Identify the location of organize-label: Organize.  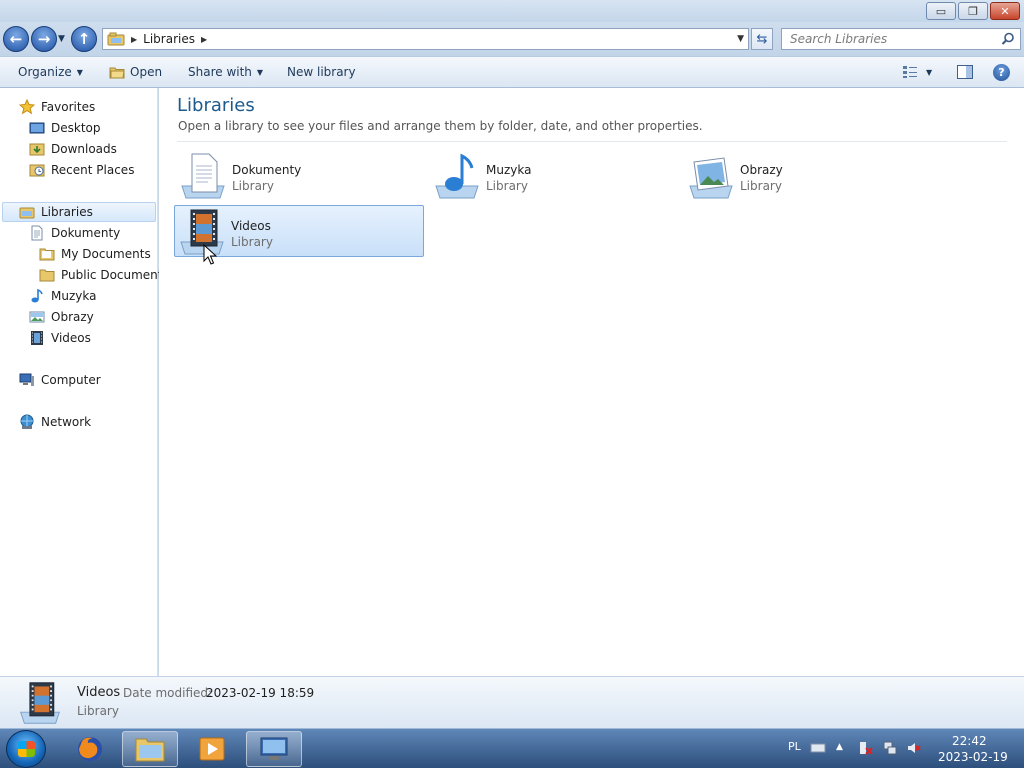
(45, 72).